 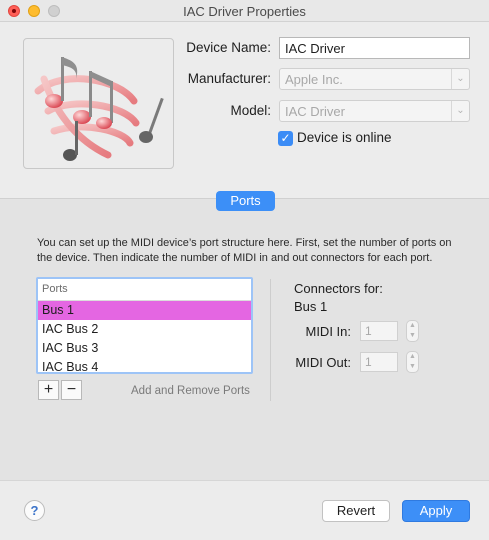 What do you see at coordinates (144, 365) in the screenshot?
I see `list-item: IAC Bus 4` at bounding box center [144, 365].